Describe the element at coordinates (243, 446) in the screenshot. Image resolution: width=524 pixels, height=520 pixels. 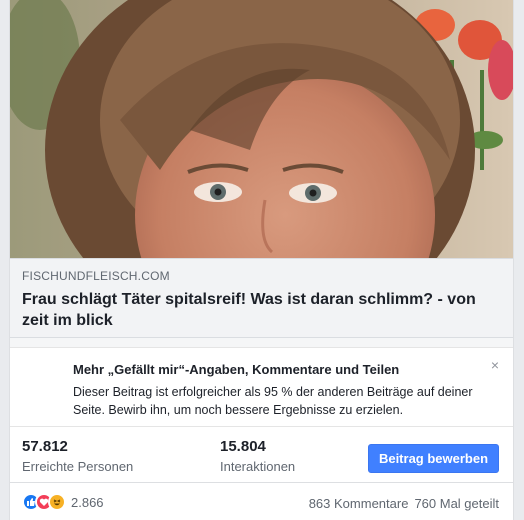
I see `engagement-value: 15.804` at that location.